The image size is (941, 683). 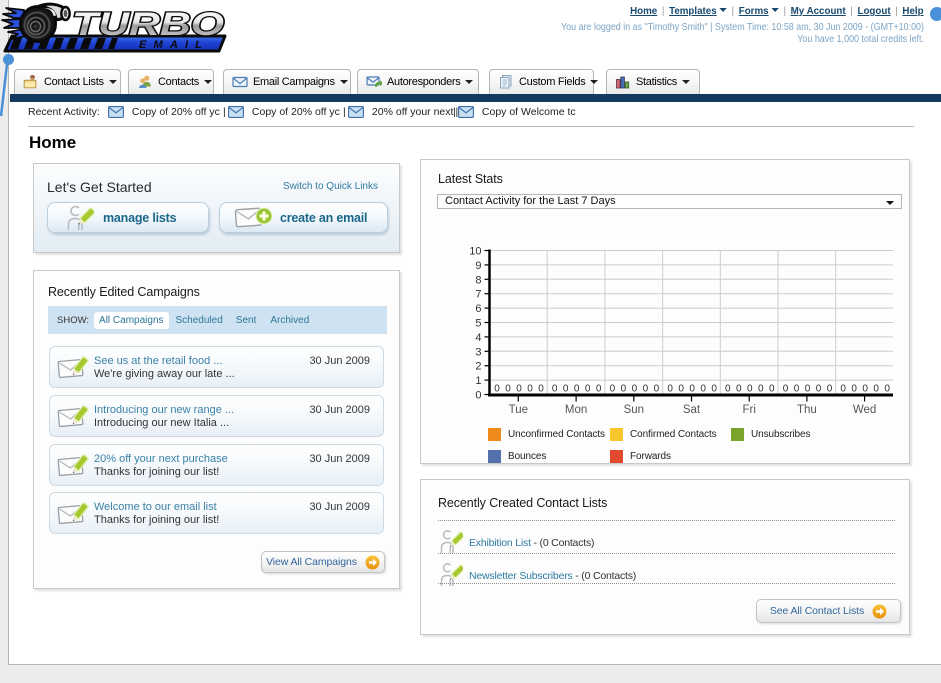 I want to click on svg-text: 3, so click(x=478, y=352).